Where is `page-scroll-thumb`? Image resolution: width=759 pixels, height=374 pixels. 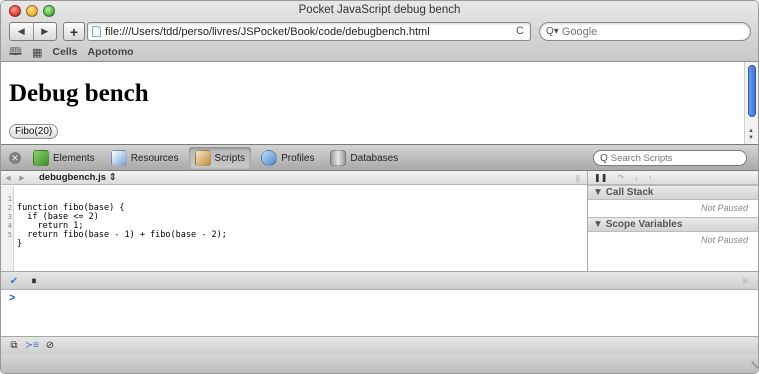
page-scroll-thumb is located at coordinates (752, 91).